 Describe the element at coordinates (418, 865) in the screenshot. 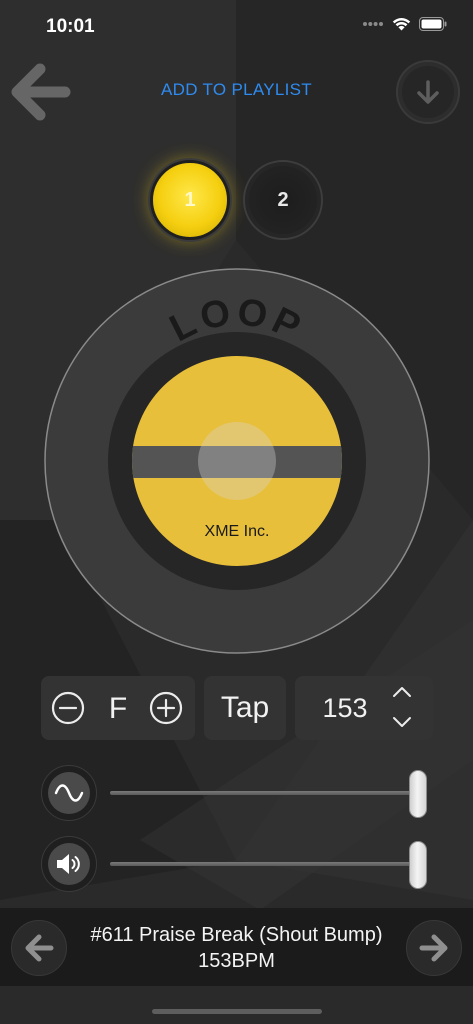

I see `volume-slider-thumb` at that location.